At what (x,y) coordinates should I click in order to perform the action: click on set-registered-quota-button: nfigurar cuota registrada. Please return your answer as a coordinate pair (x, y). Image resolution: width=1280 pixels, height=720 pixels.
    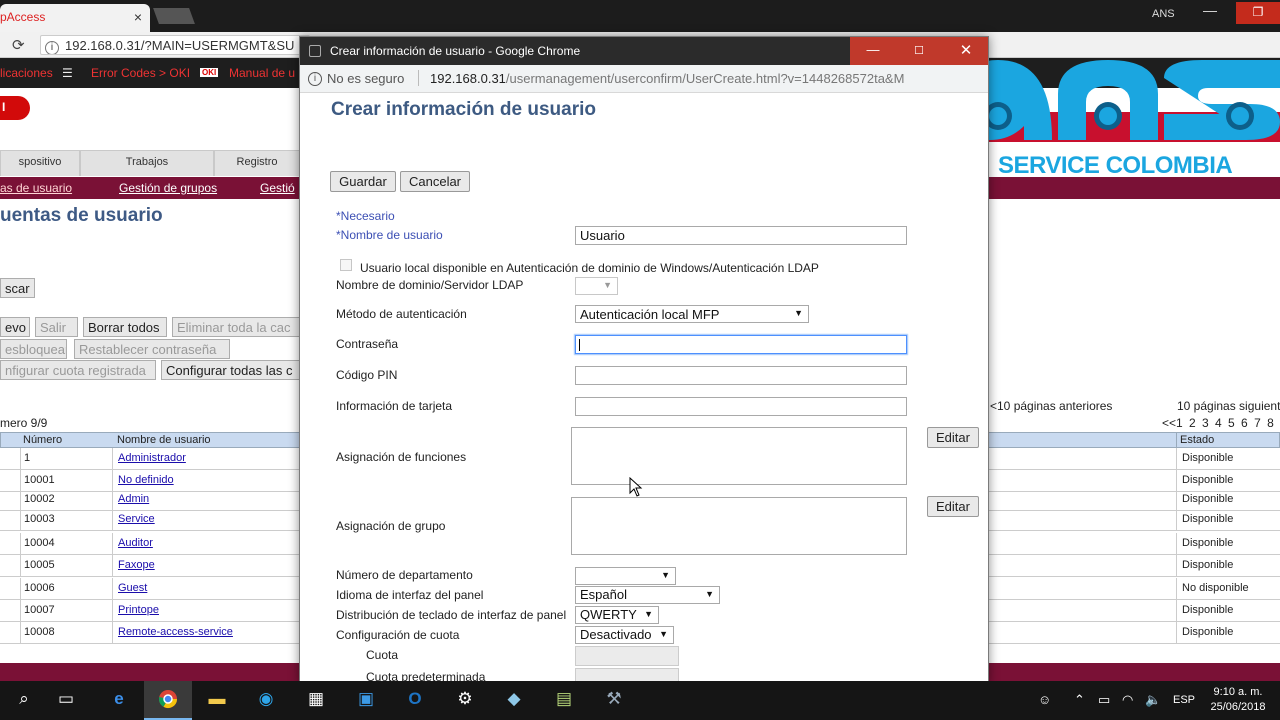
    Looking at the image, I should click on (78, 370).